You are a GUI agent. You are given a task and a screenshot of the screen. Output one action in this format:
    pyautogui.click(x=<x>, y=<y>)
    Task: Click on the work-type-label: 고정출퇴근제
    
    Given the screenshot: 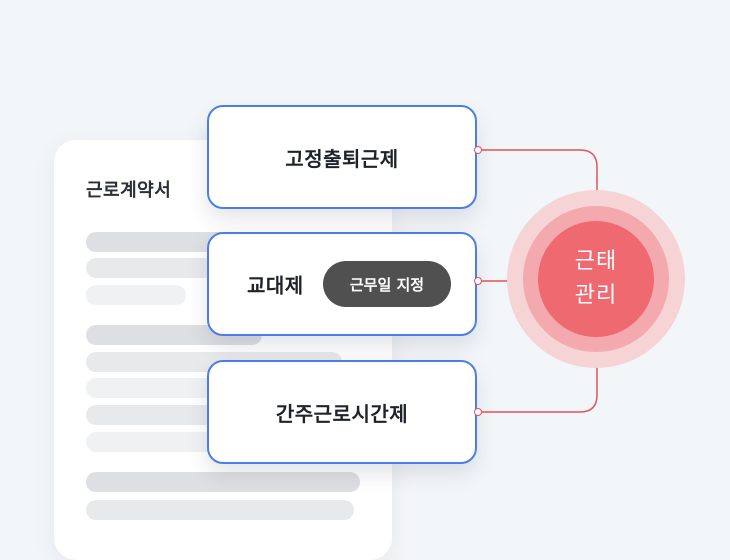 What is the action you would take?
    pyautogui.click(x=342, y=158)
    